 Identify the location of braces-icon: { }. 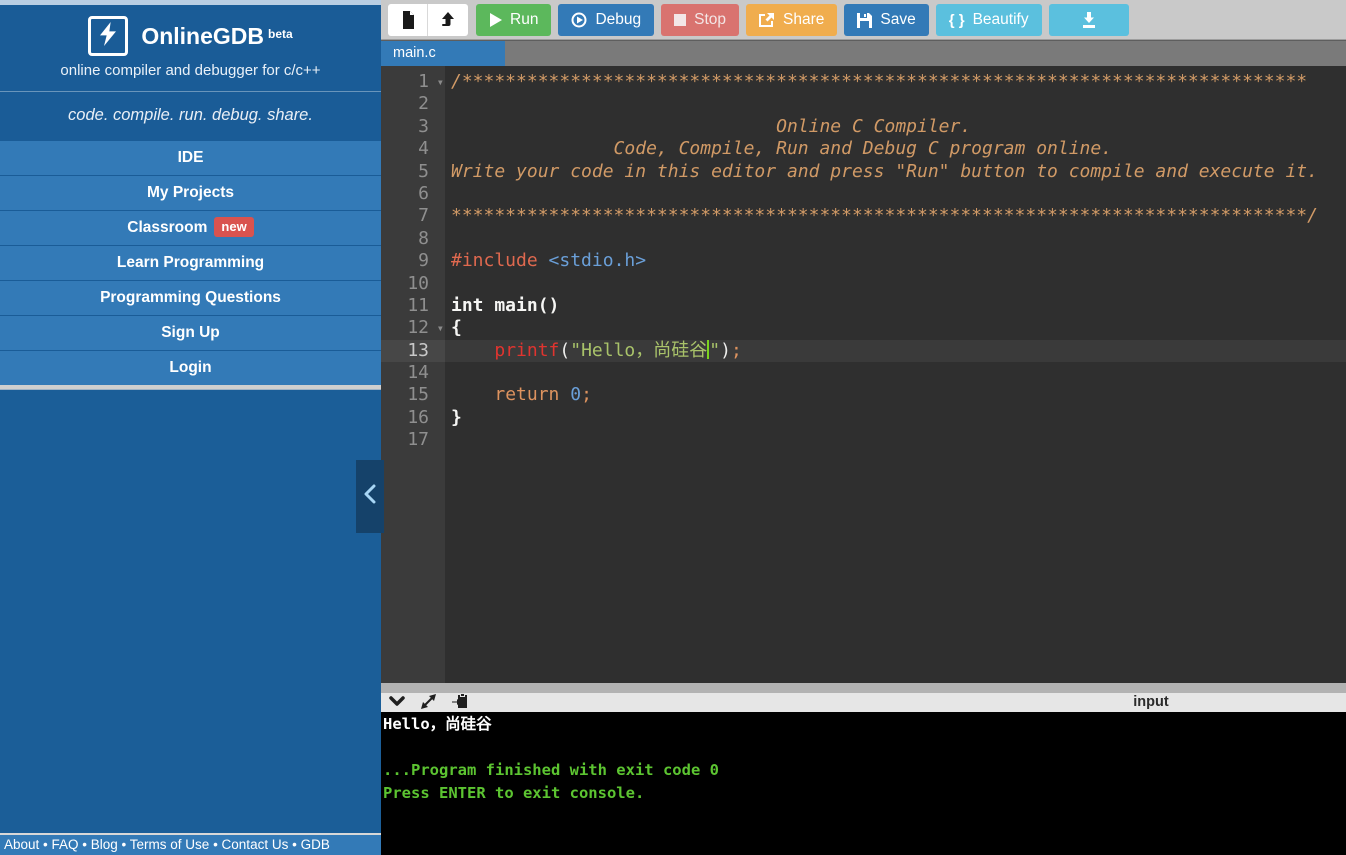
(956, 20).